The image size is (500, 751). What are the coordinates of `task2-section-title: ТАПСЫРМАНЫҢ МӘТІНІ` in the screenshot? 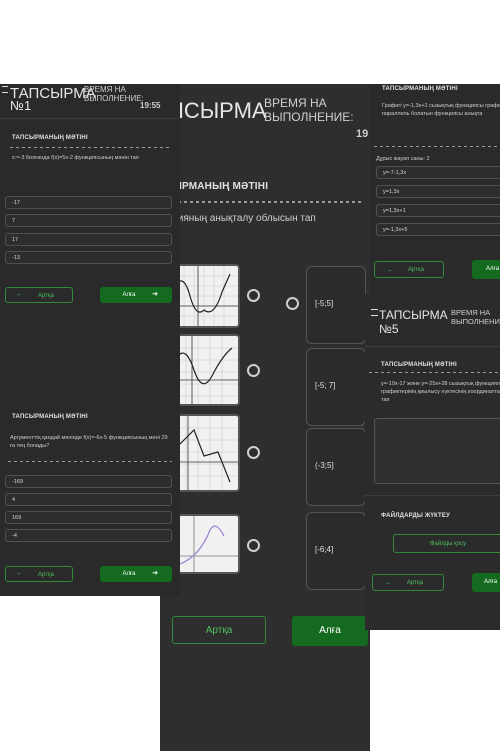 It's located at (50, 417).